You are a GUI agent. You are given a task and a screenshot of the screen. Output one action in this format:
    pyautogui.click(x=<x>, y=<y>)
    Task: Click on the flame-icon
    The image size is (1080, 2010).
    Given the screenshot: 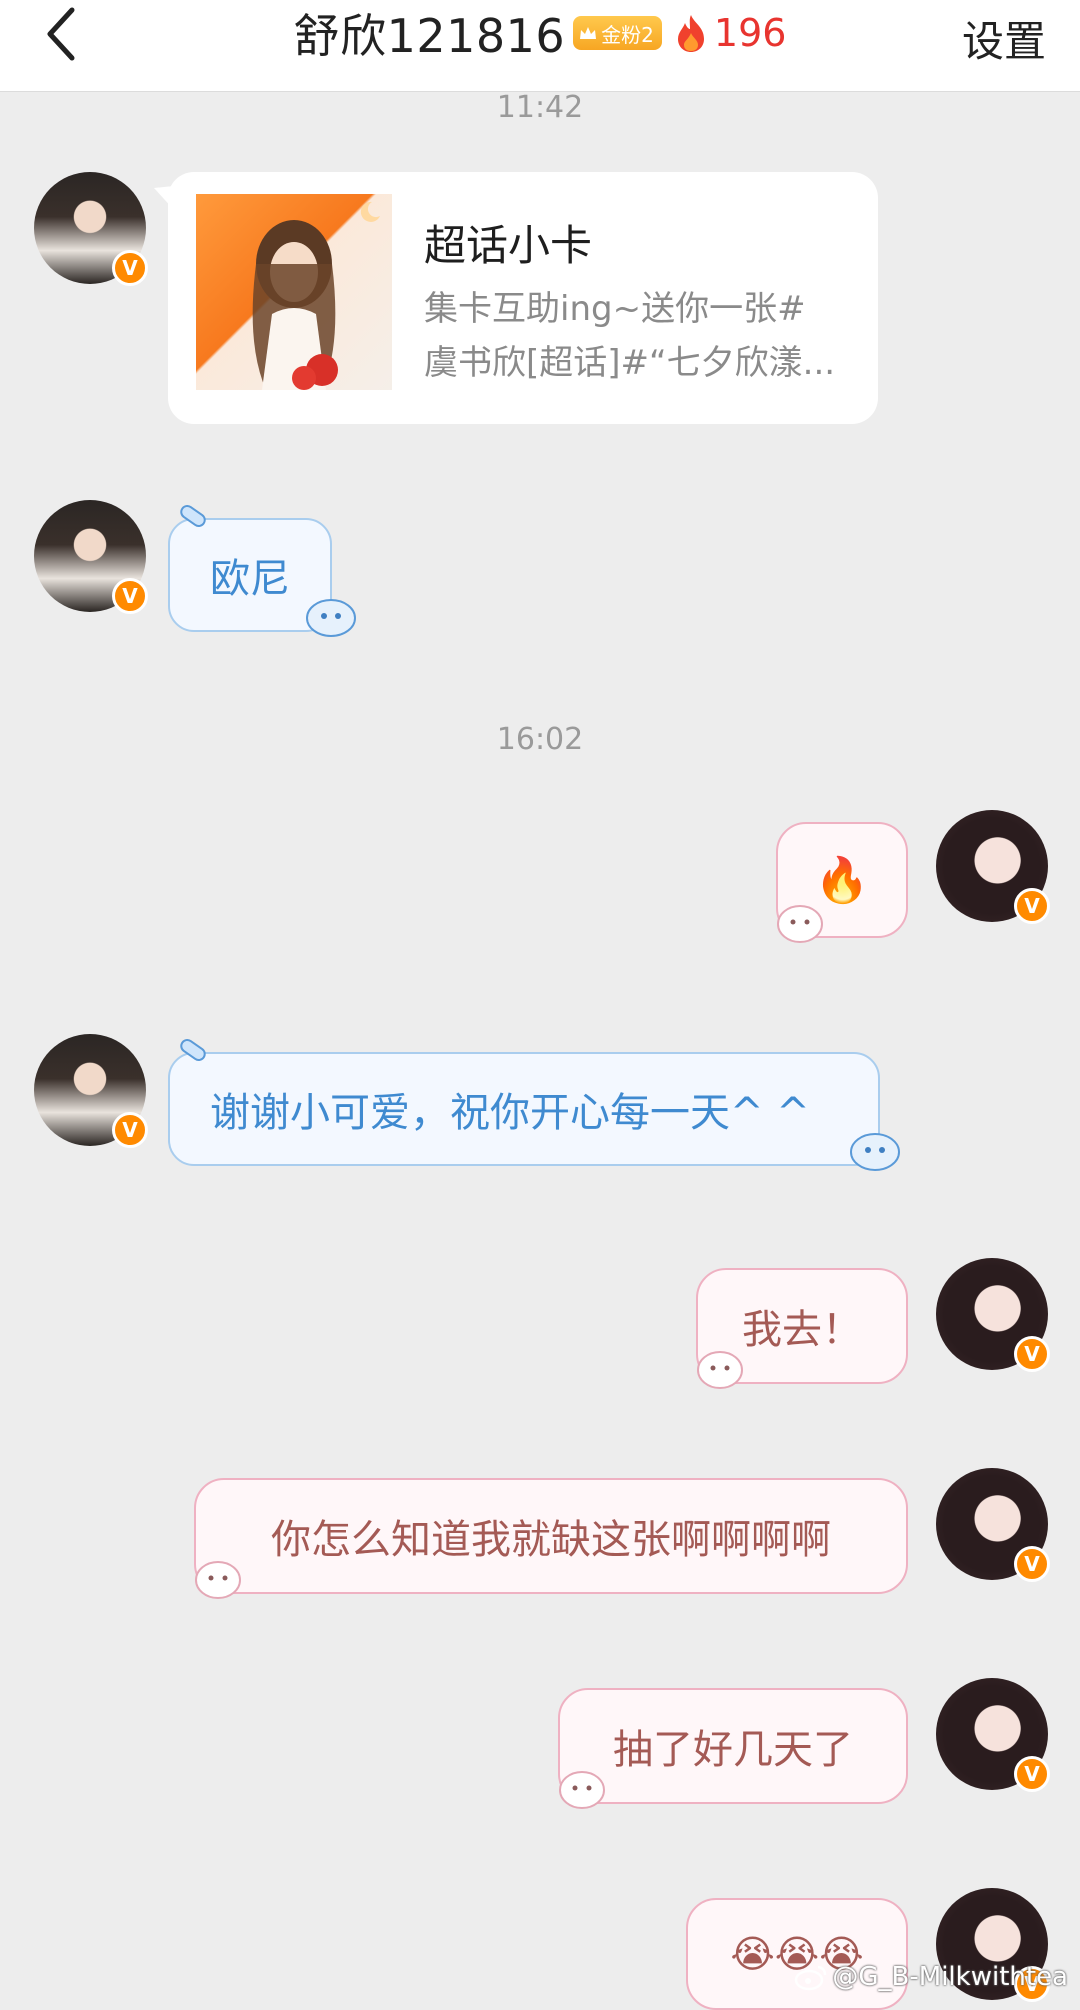 What is the action you would take?
    pyautogui.click(x=690, y=33)
    